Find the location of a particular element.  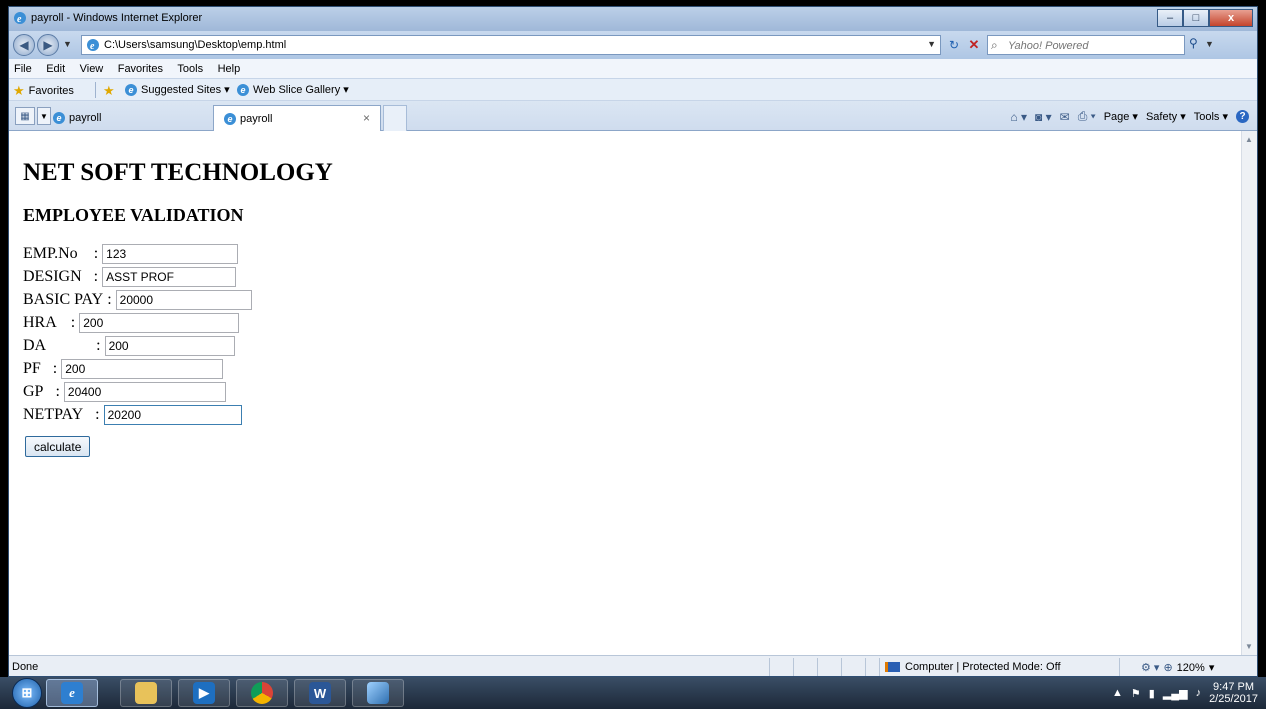

windows-logo-icon: ⊞ is located at coordinates (27, 692).